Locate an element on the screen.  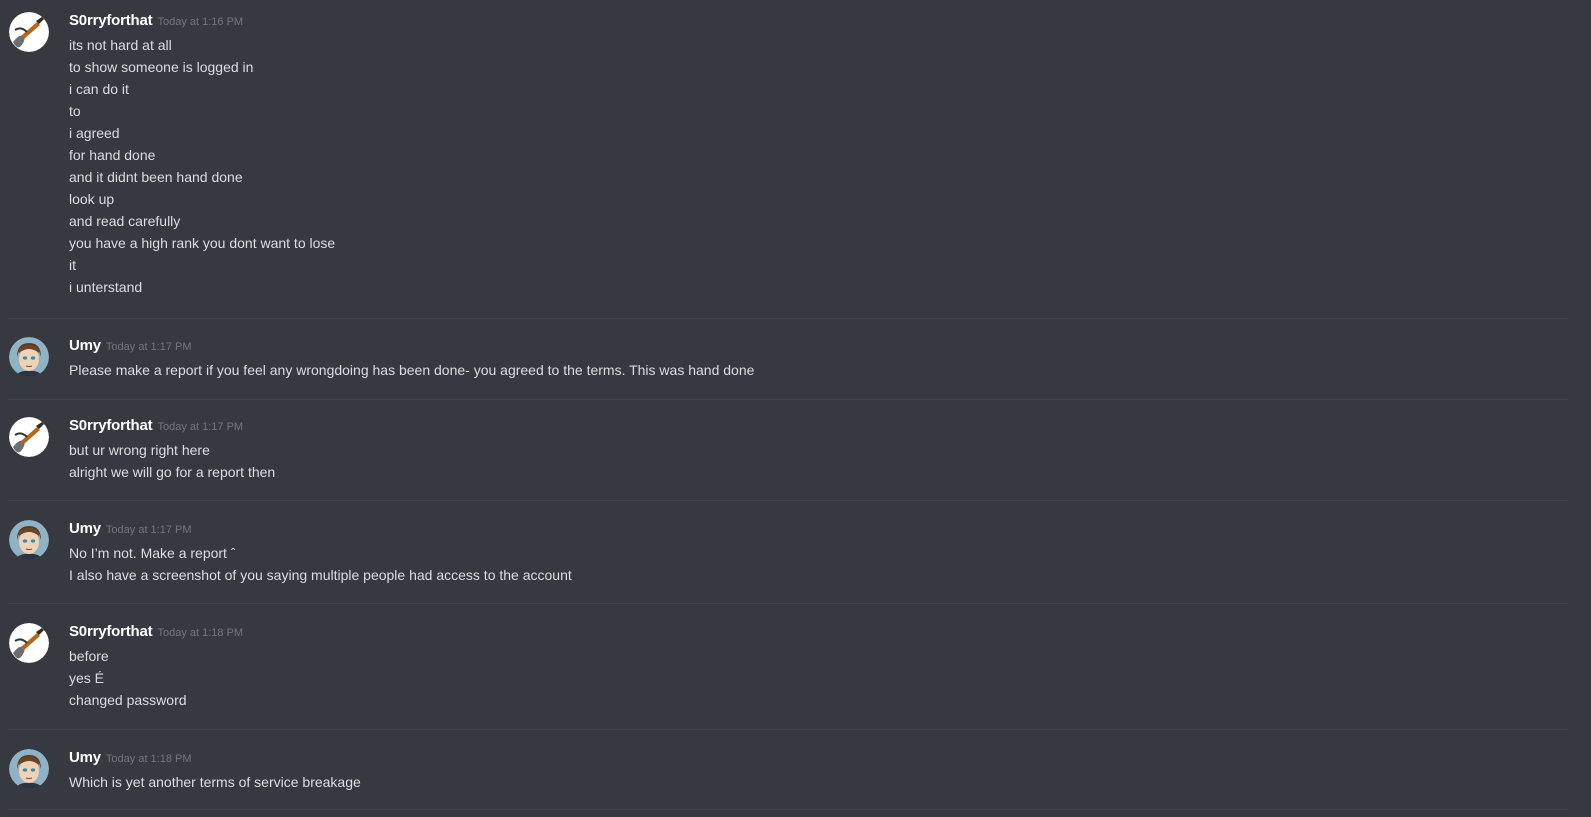
message-line: its not hard at all is located at coordinates (120, 45).